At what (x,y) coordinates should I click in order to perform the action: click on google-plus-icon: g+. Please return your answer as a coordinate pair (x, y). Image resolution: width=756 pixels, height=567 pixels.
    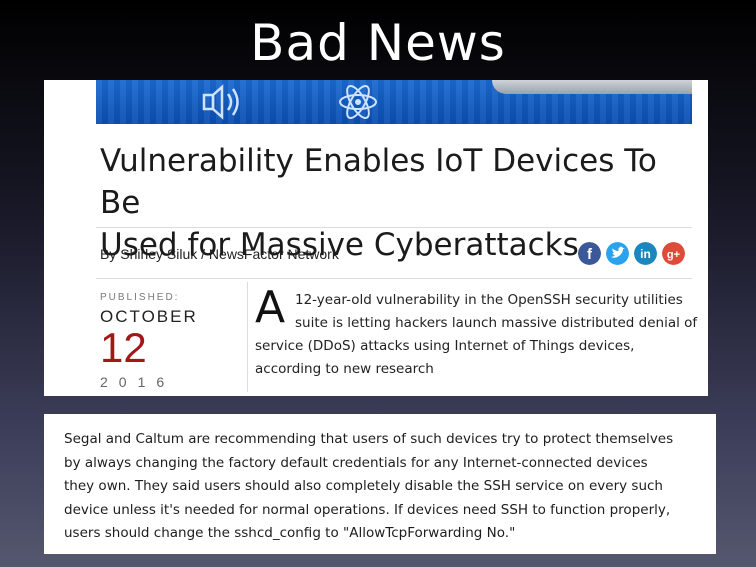
    Looking at the image, I should click on (673, 253).